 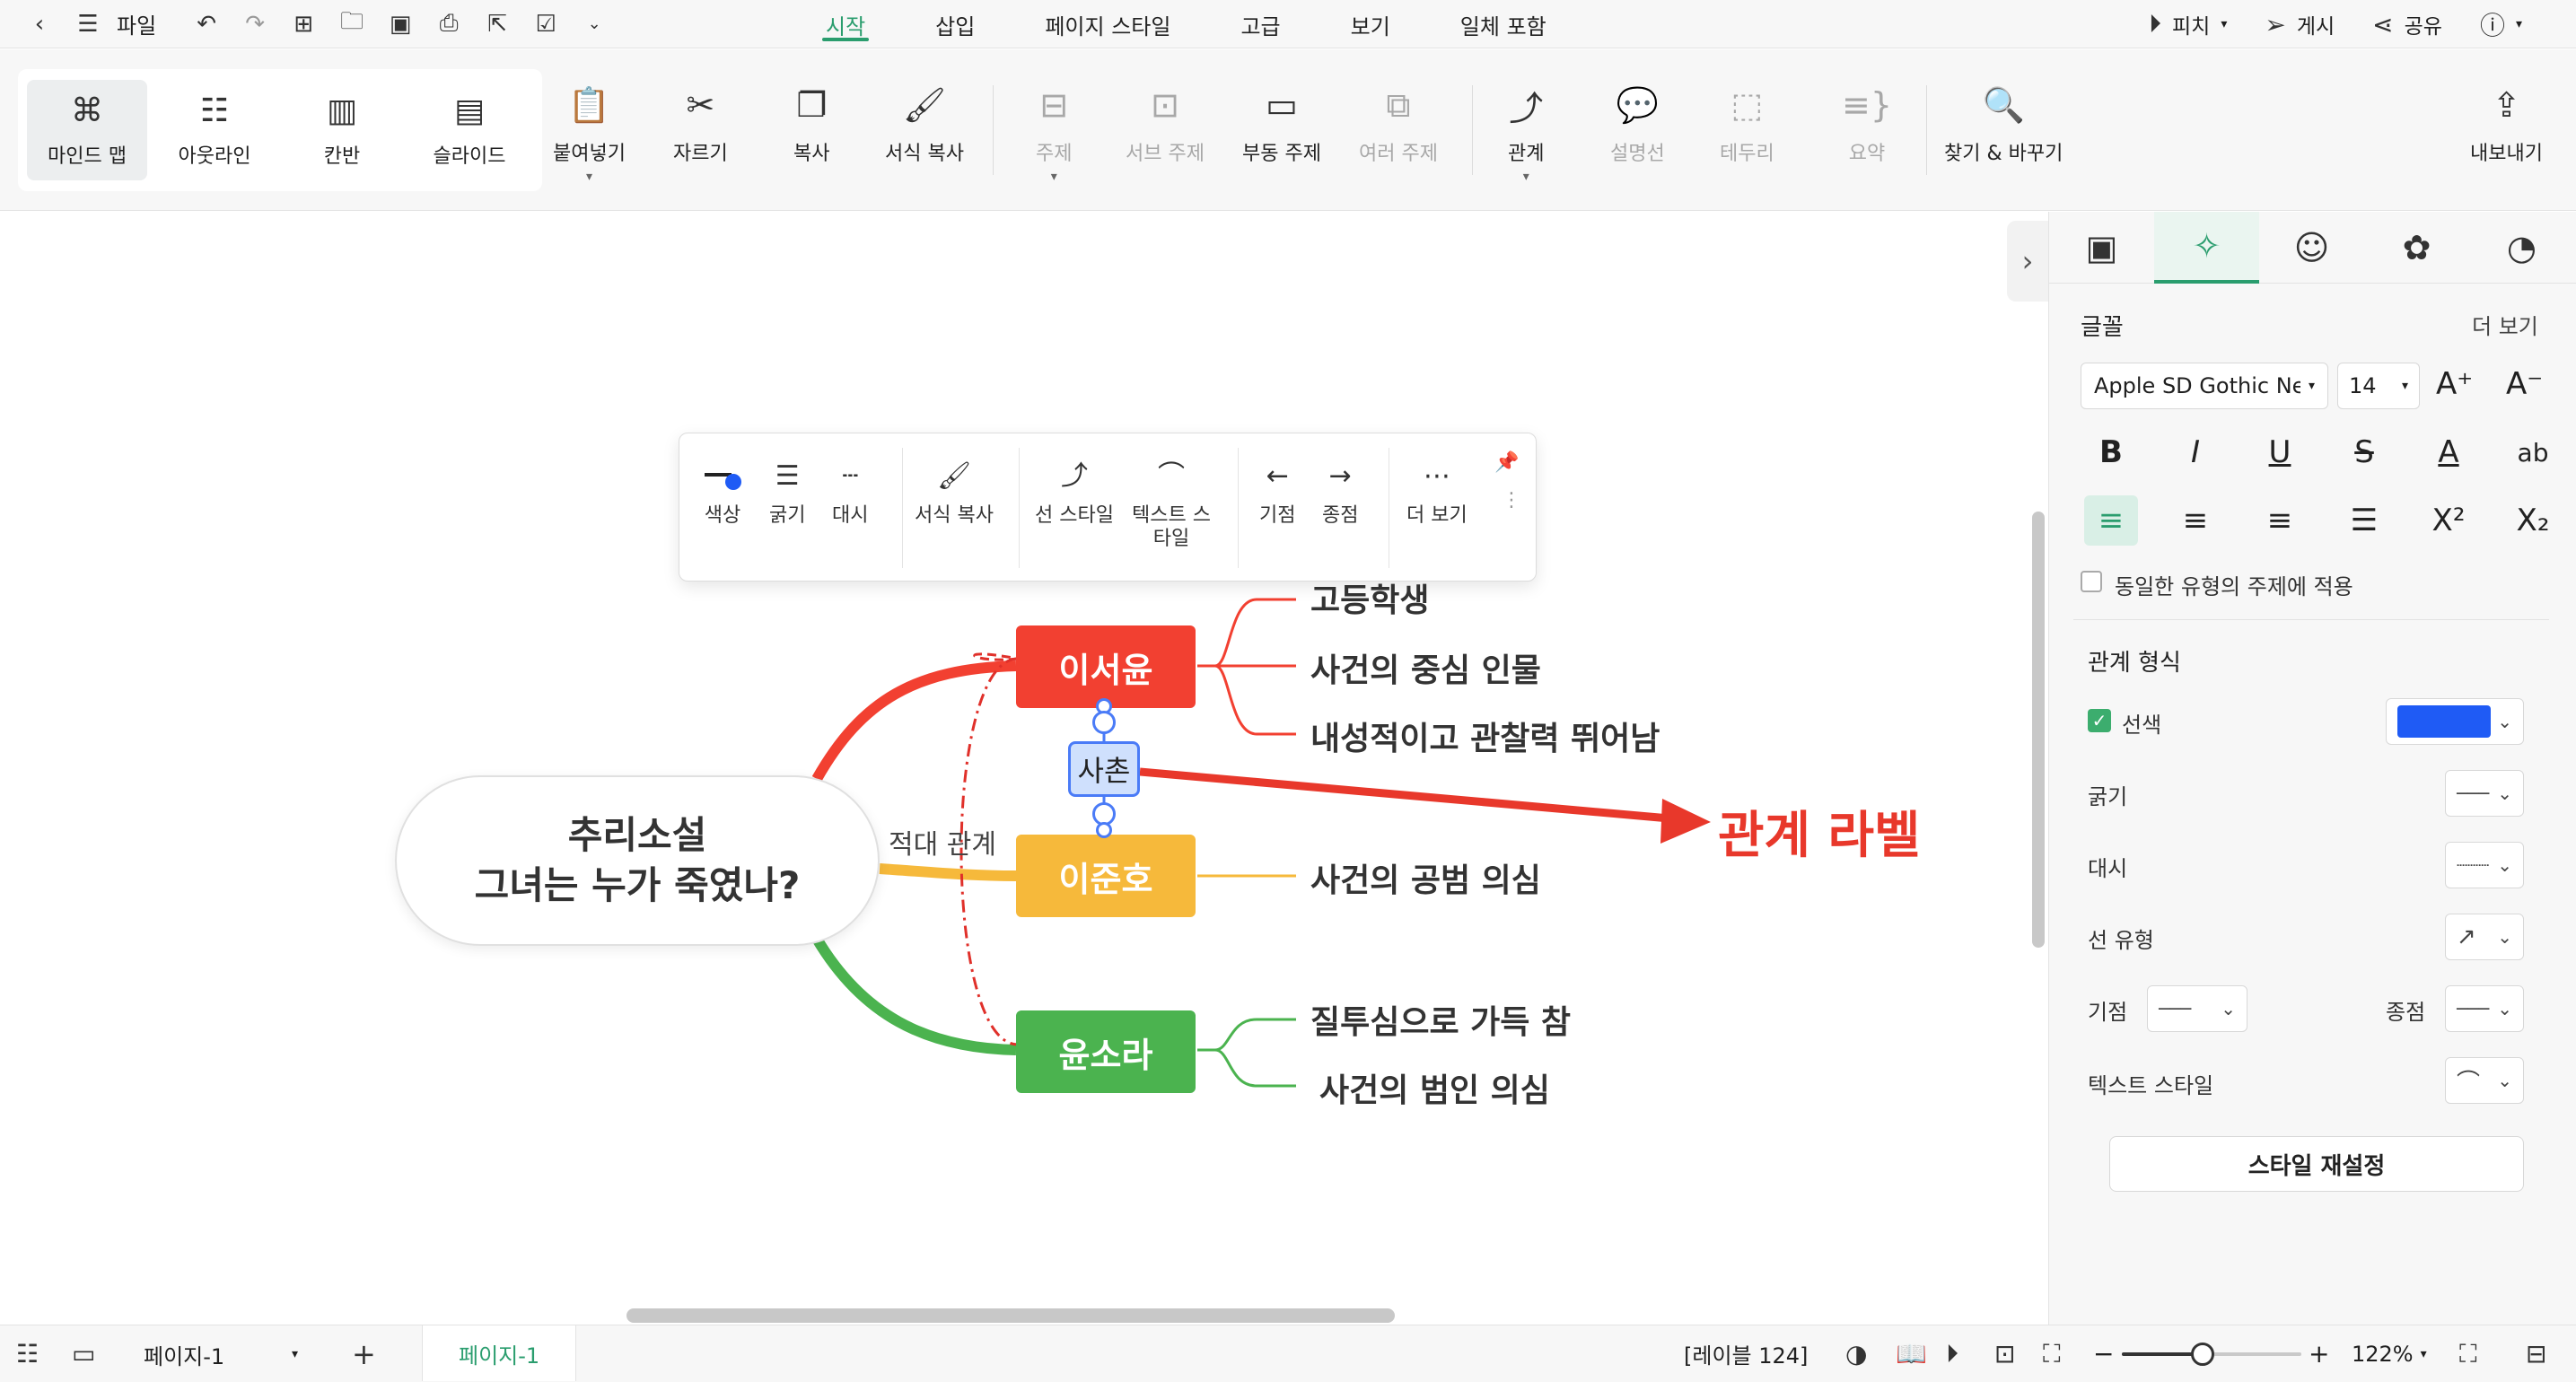 I want to click on start-arrow-button: ← 기점, so click(x=1277, y=494).